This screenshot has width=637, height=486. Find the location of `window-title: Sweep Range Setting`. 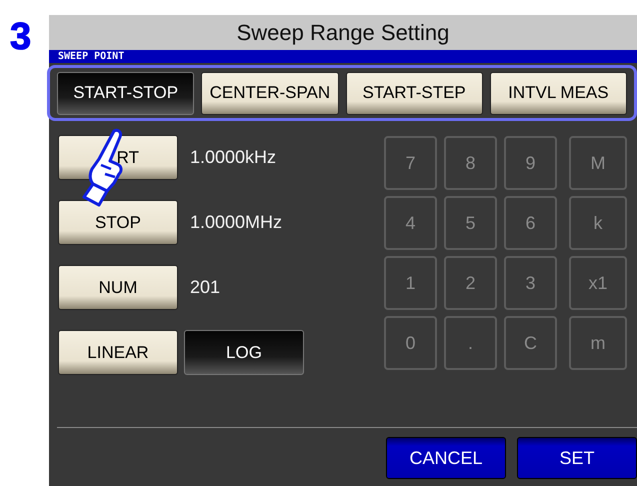

window-title: Sweep Range Setting is located at coordinates (343, 32).